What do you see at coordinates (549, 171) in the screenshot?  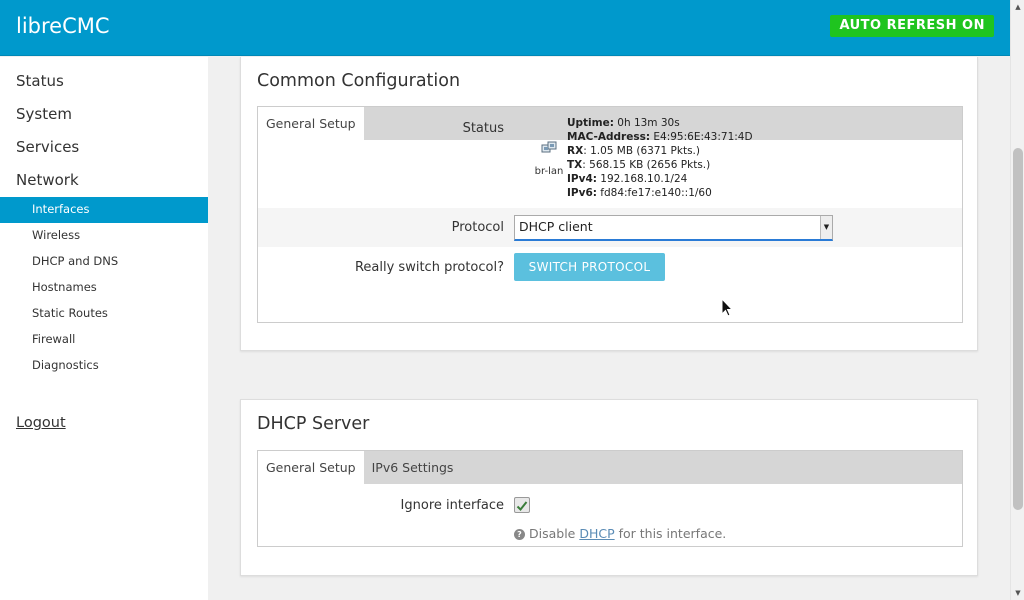 I see `interface-name: br-lan` at bounding box center [549, 171].